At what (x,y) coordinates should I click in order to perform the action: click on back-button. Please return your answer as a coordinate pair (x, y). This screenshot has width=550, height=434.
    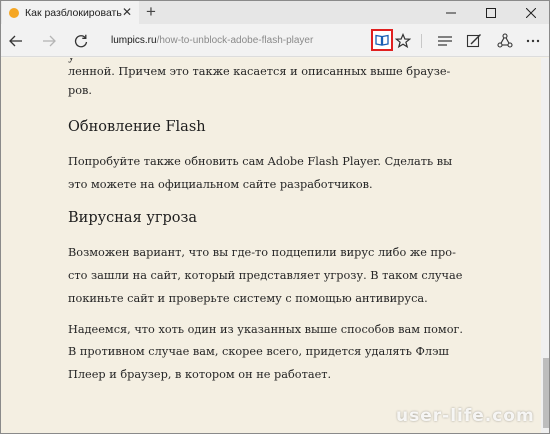
    Looking at the image, I should click on (16, 41).